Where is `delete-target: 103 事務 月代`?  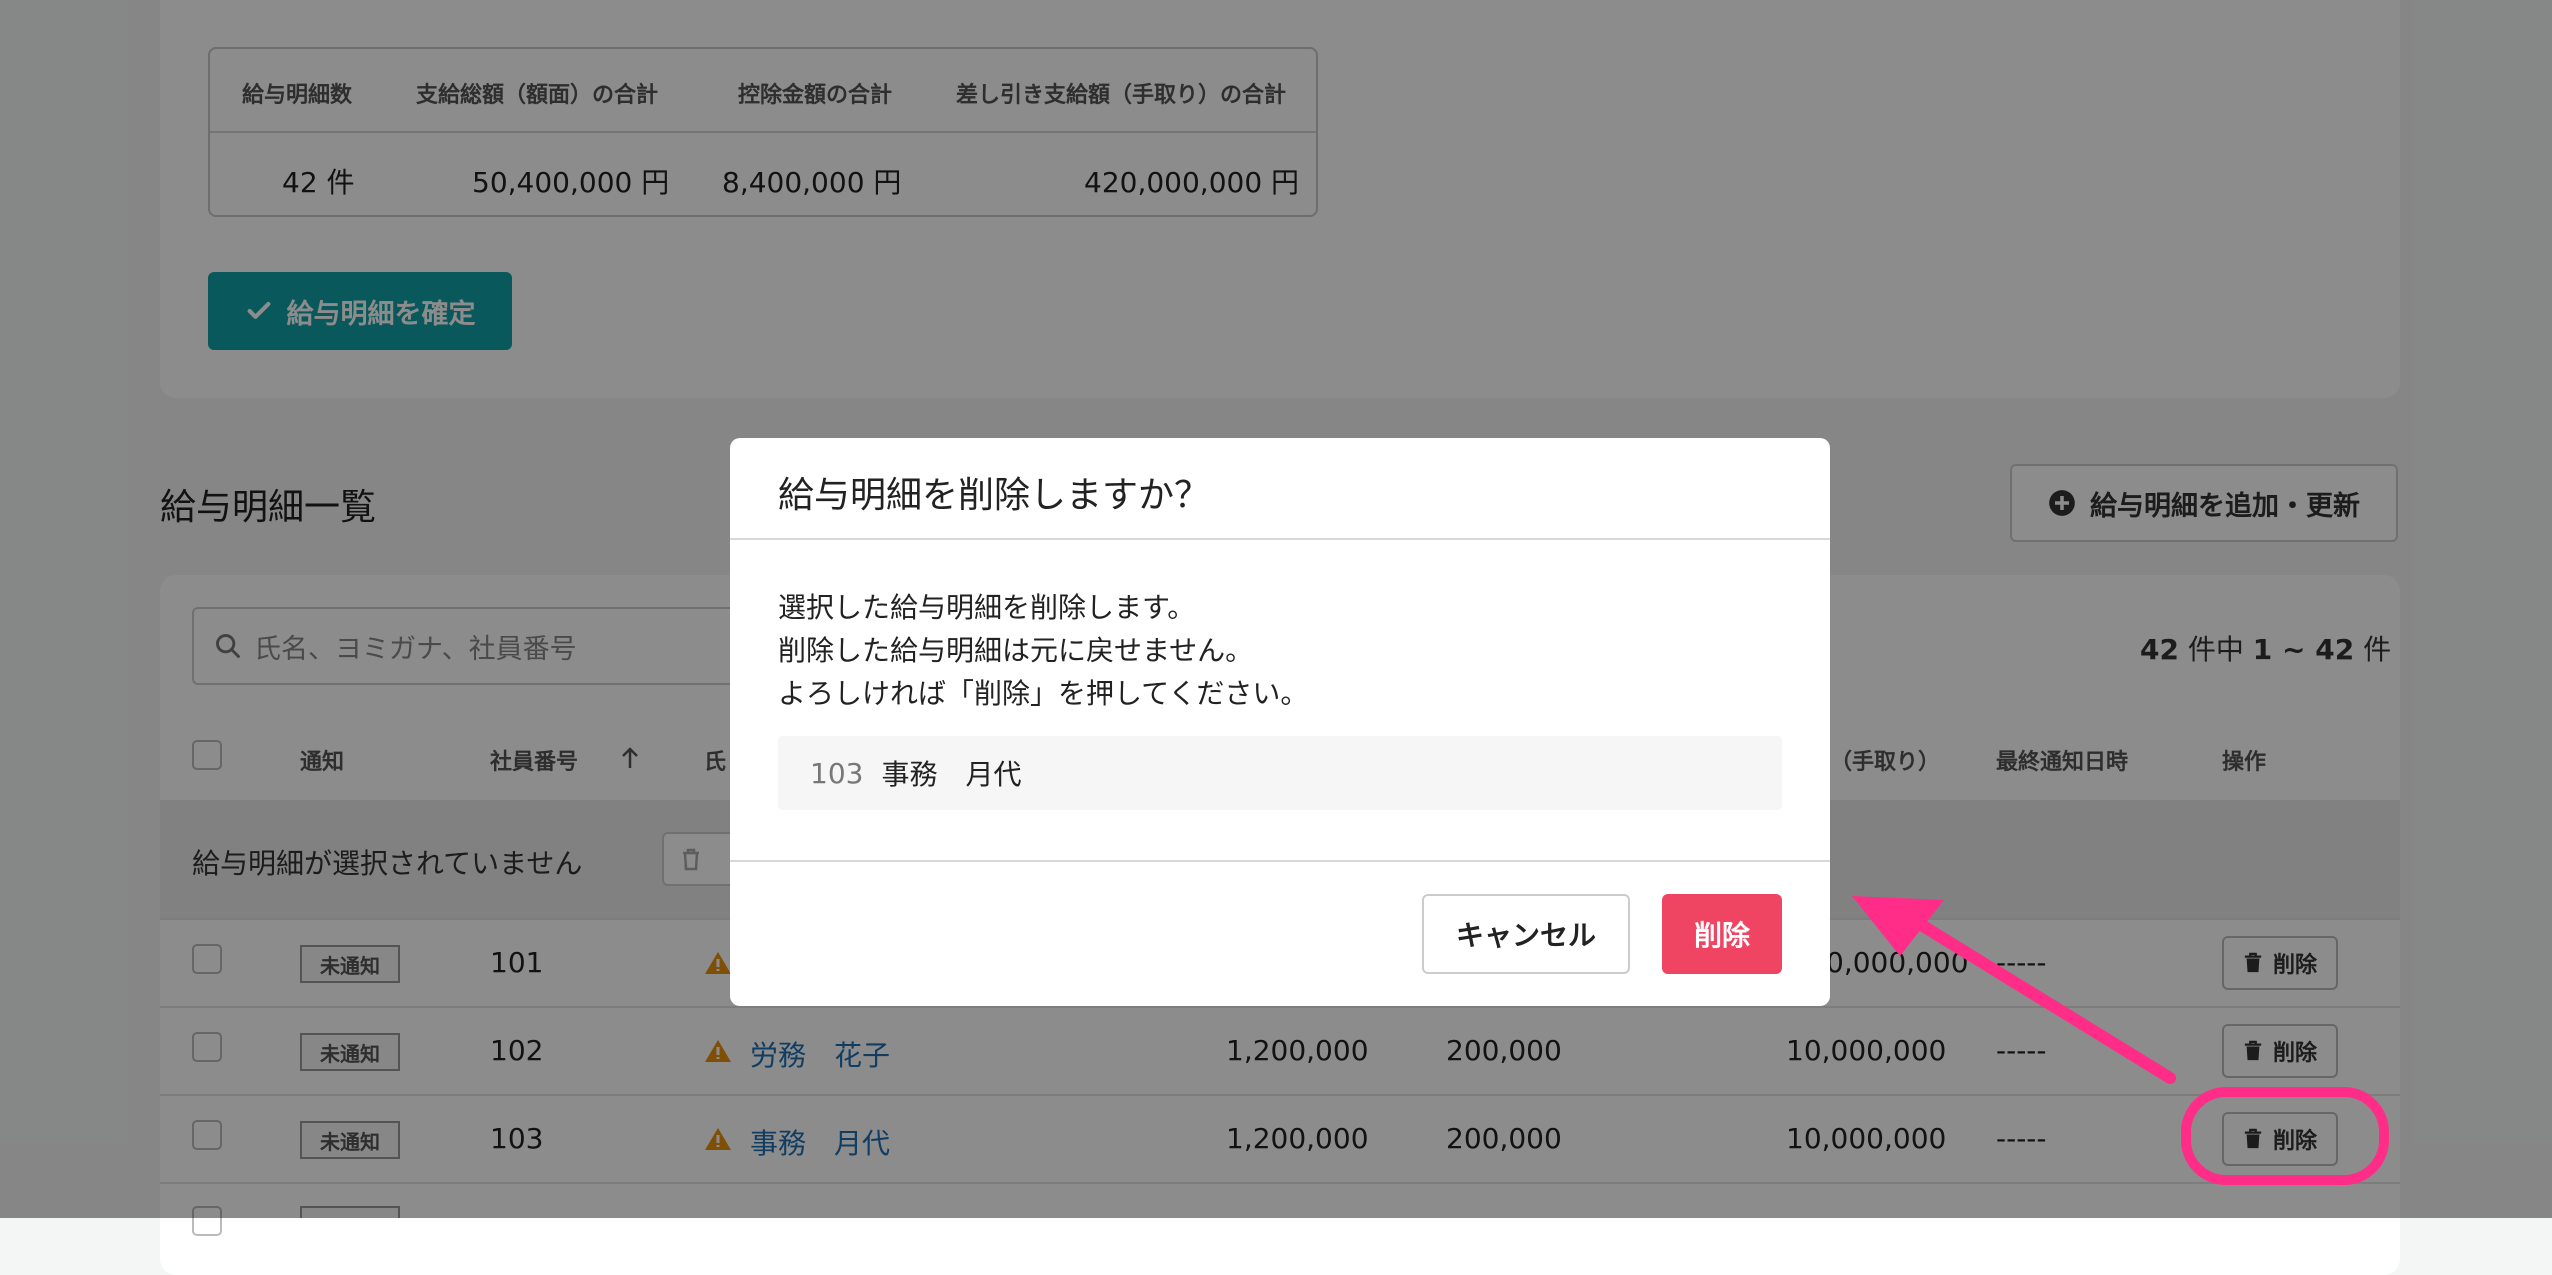 delete-target: 103 事務 月代 is located at coordinates (1280, 773).